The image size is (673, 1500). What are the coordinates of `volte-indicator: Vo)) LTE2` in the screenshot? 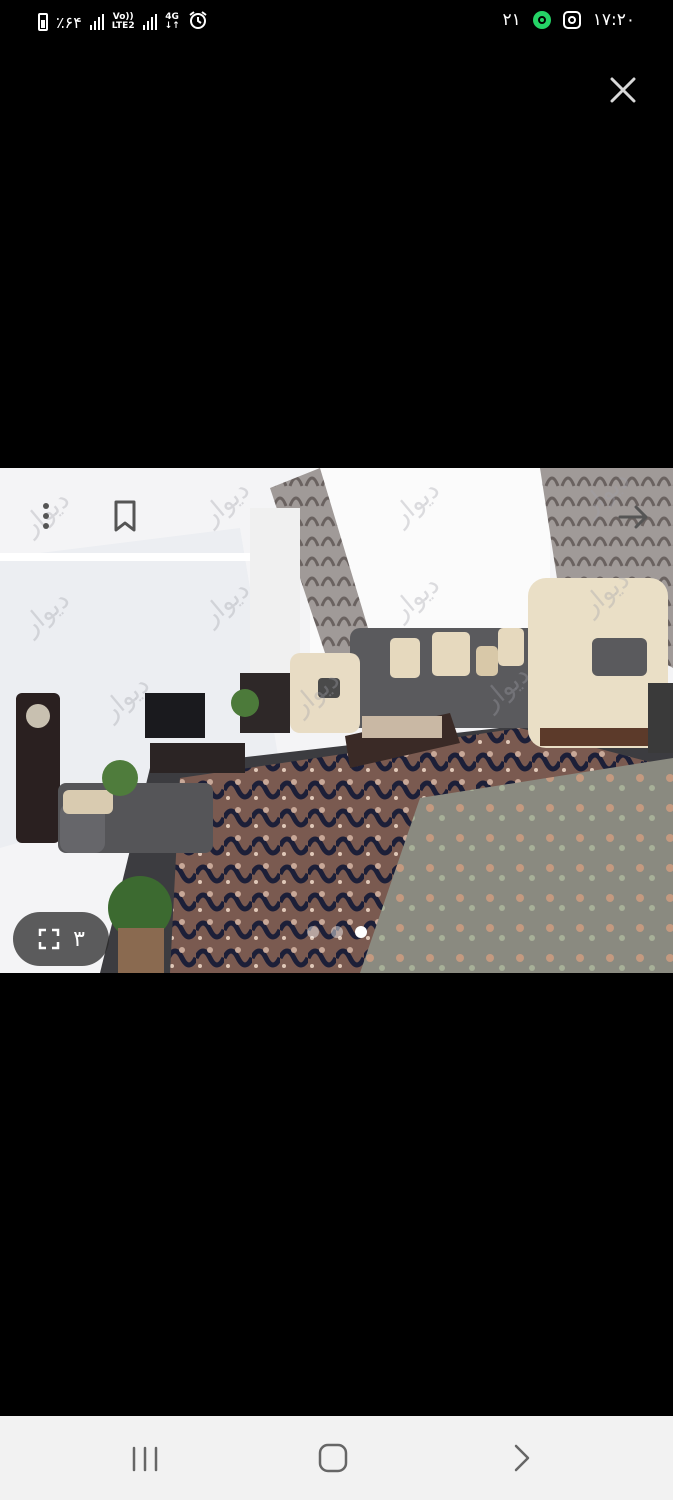 It's located at (123, 22).